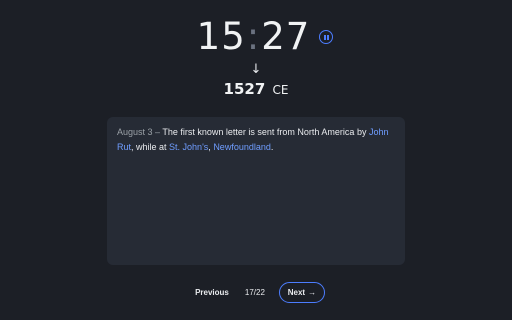 This screenshot has height=320, width=512. What do you see at coordinates (312, 292) in the screenshot?
I see `arrow-right-icon: →` at bounding box center [312, 292].